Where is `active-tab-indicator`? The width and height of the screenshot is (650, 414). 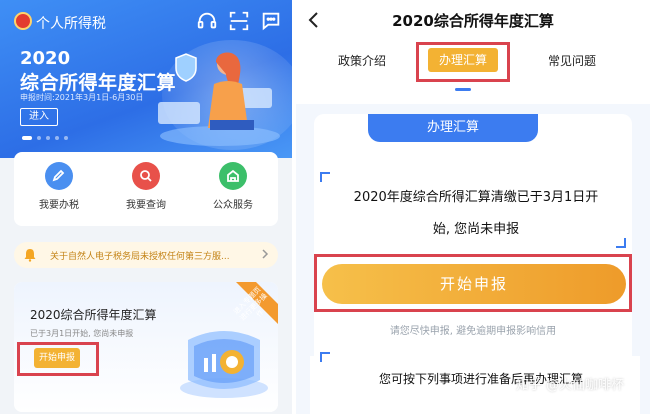
active-tab-indicator is located at coordinates (463, 89).